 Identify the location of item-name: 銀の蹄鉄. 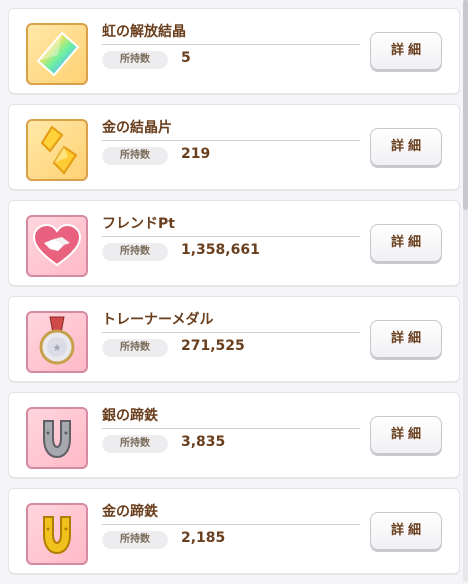
(130, 416).